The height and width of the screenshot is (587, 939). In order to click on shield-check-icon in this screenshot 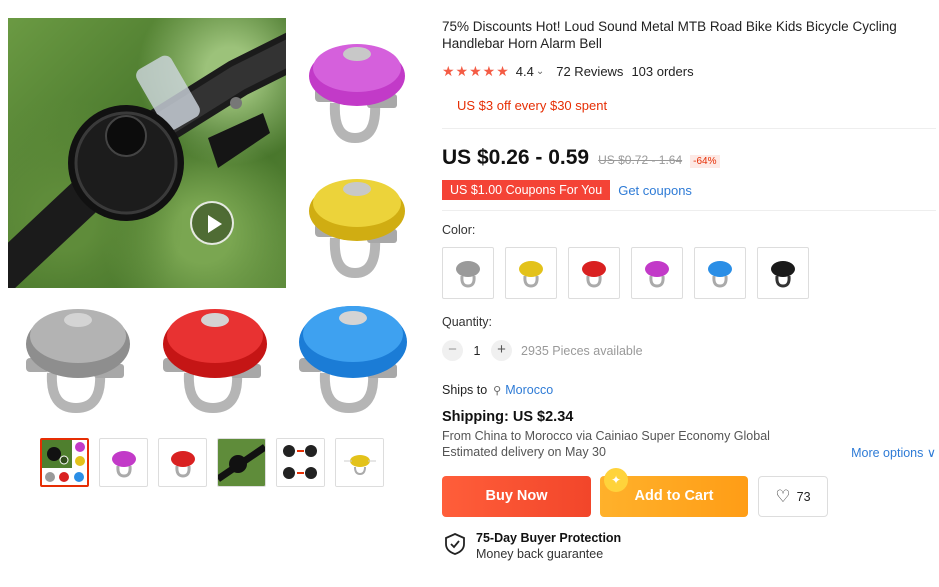, I will do `click(455, 544)`.